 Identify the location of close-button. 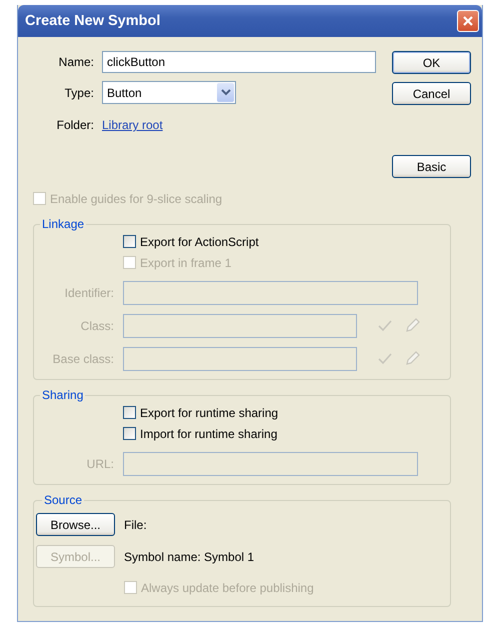
(468, 21).